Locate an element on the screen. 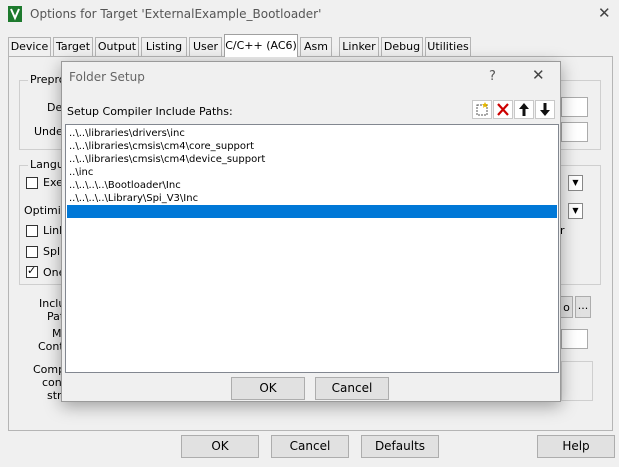  help-button: Help is located at coordinates (576, 446).